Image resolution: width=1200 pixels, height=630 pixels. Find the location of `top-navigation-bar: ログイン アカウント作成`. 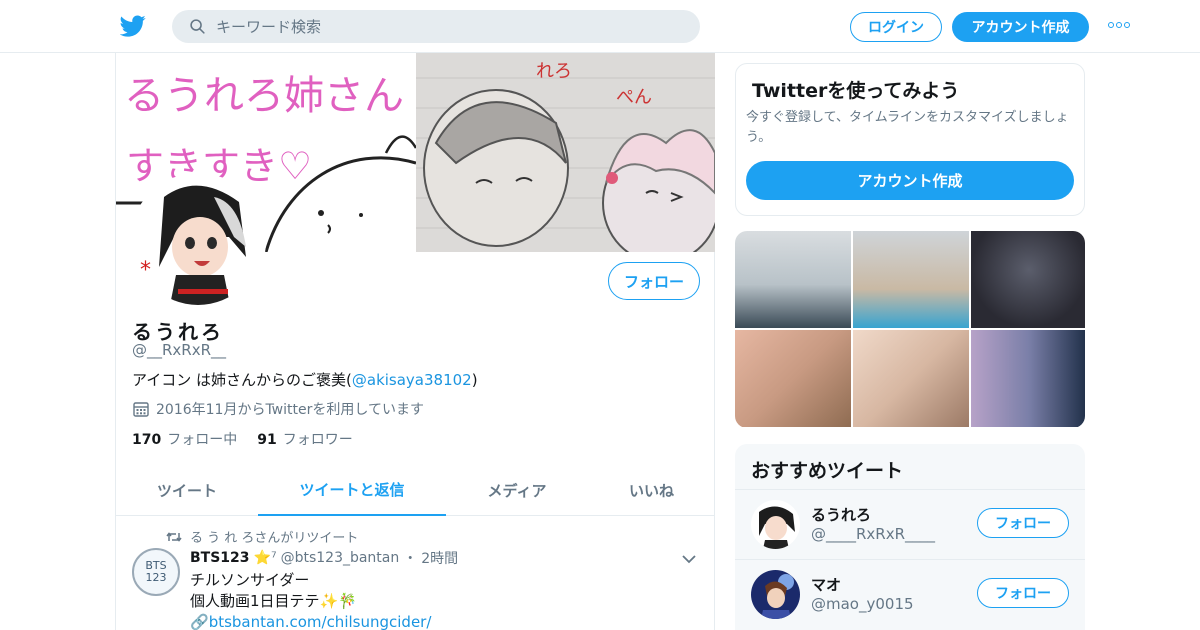

top-navigation-bar: ログイン アカウント作成 is located at coordinates (600, 26).